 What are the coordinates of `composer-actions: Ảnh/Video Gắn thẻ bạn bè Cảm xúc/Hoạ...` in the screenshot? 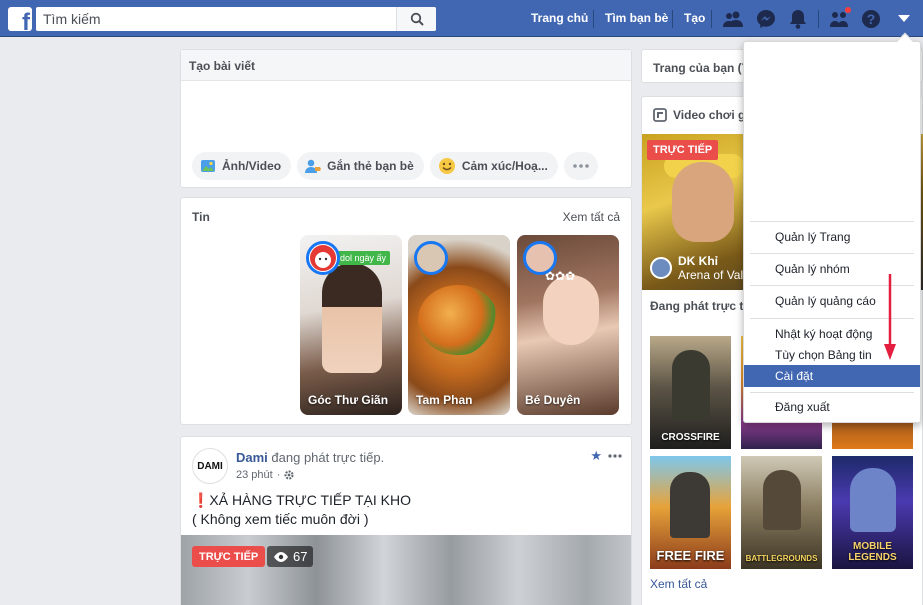 It's located at (395, 166).